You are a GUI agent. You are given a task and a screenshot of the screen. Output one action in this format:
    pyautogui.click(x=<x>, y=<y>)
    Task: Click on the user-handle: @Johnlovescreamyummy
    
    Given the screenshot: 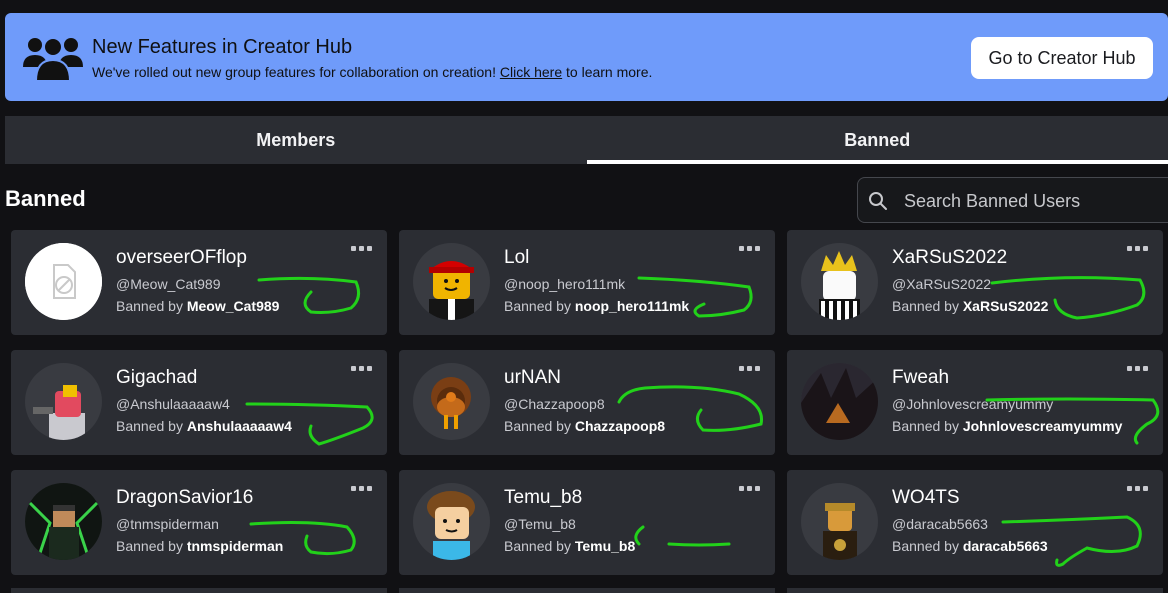 What is the action you would take?
    pyautogui.click(x=973, y=404)
    